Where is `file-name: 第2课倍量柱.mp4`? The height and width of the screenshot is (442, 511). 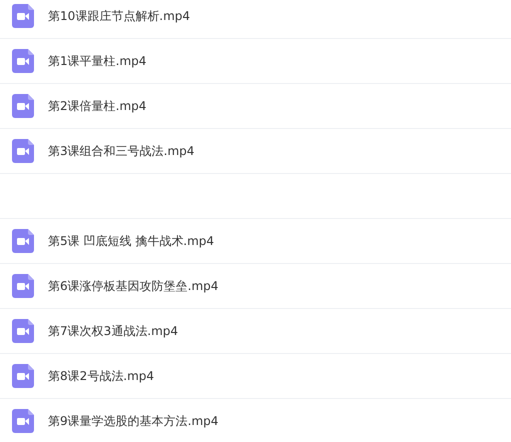
file-name: 第2课倍量柱.mp4 is located at coordinates (97, 106).